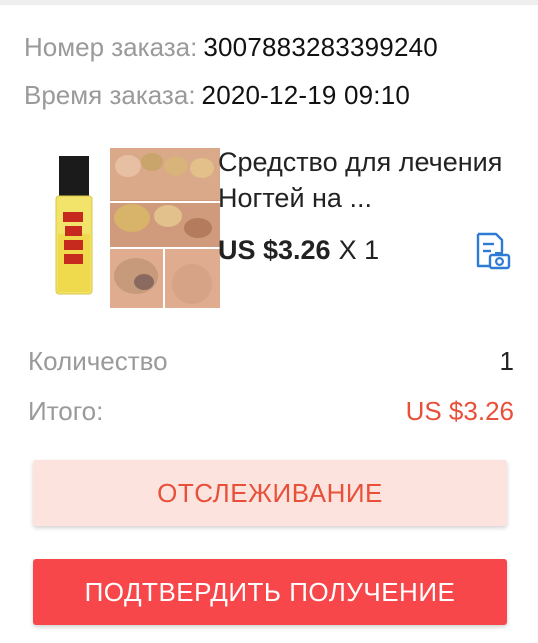 The image size is (538, 643). What do you see at coordinates (491, 251) in the screenshot?
I see `snapshot-icon` at bounding box center [491, 251].